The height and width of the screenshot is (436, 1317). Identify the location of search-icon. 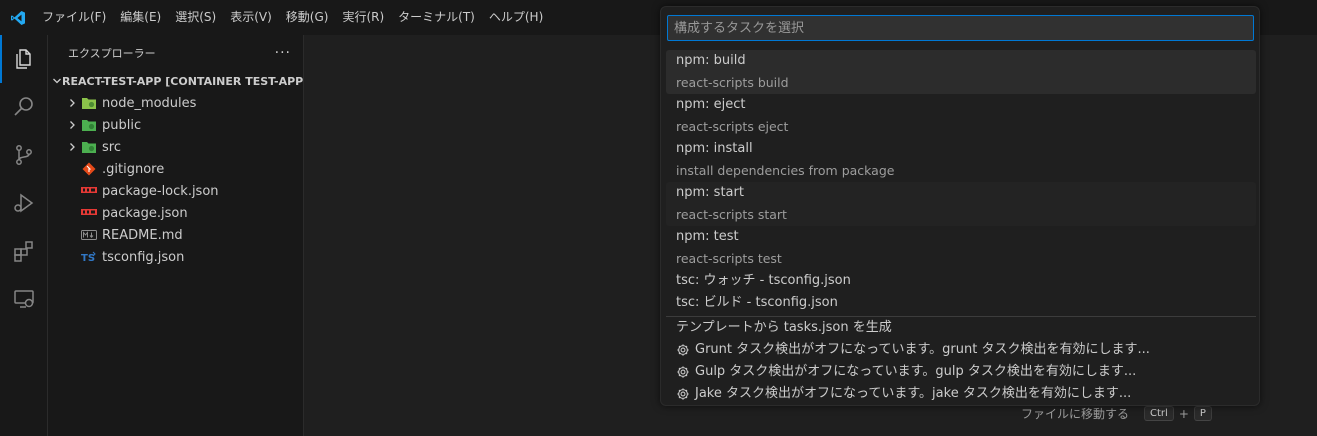
(24, 107).